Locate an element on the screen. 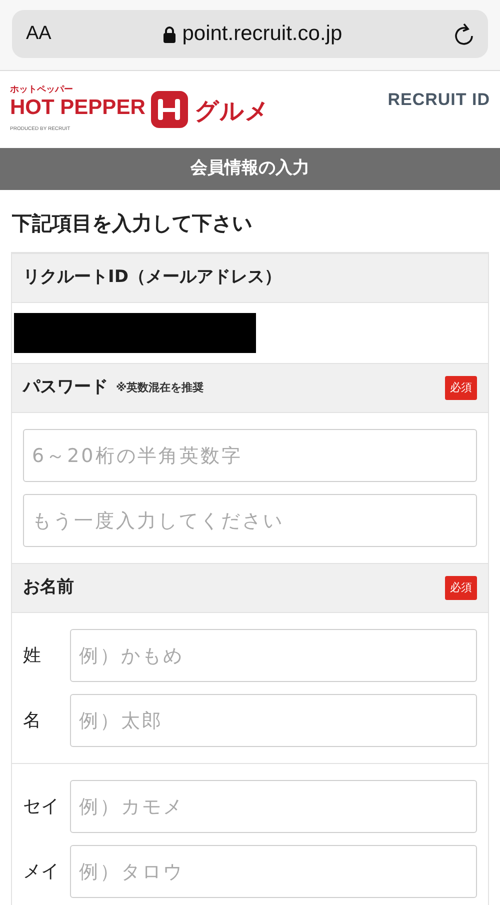 This screenshot has height=905, width=500. logo-suffix: グルメ is located at coordinates (232, 111).